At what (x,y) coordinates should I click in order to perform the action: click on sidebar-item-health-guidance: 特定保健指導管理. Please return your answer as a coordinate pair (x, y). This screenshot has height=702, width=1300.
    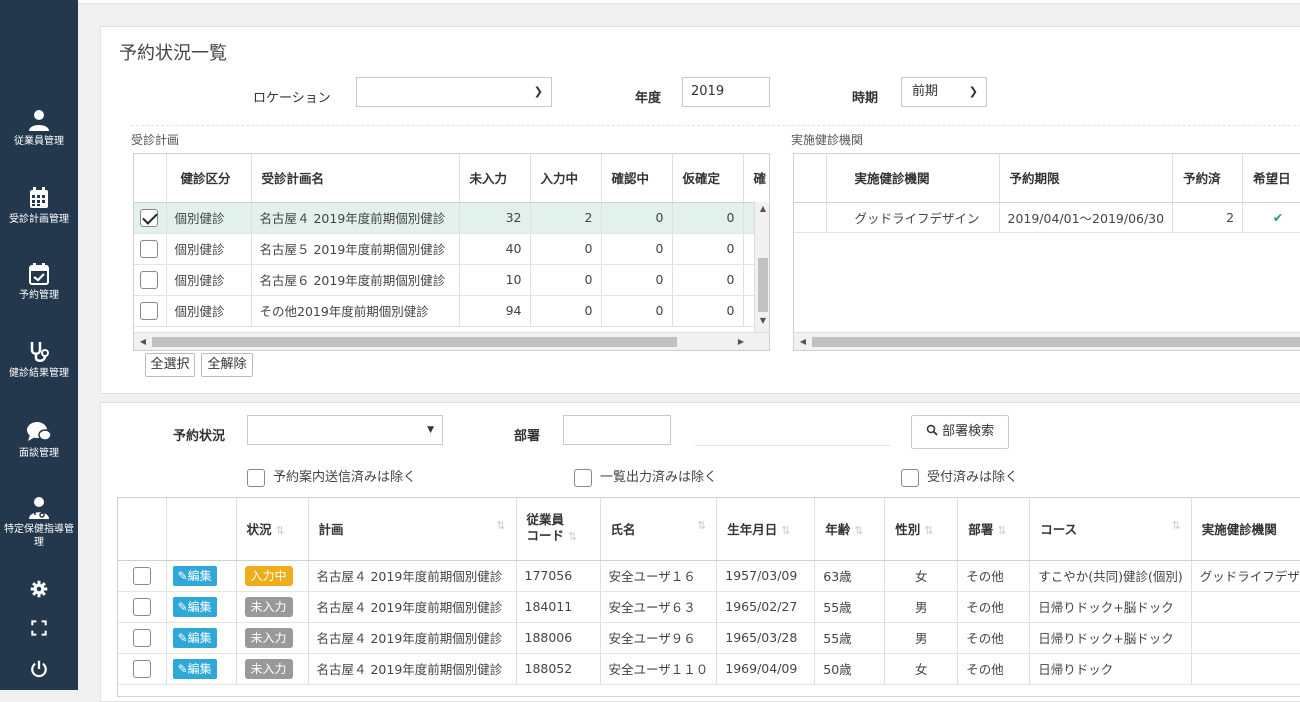
    Looking at the image, I should click on (39, 522).